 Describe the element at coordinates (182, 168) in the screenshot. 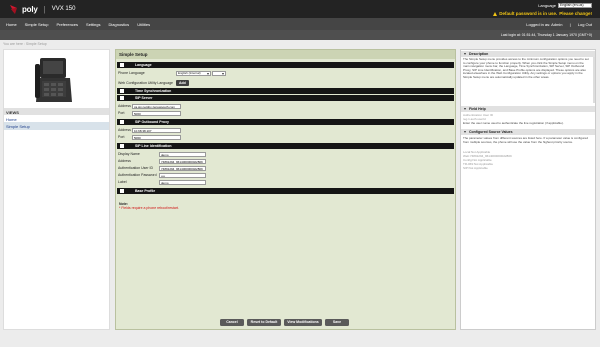

I see `auth-user-id-input` at that location.